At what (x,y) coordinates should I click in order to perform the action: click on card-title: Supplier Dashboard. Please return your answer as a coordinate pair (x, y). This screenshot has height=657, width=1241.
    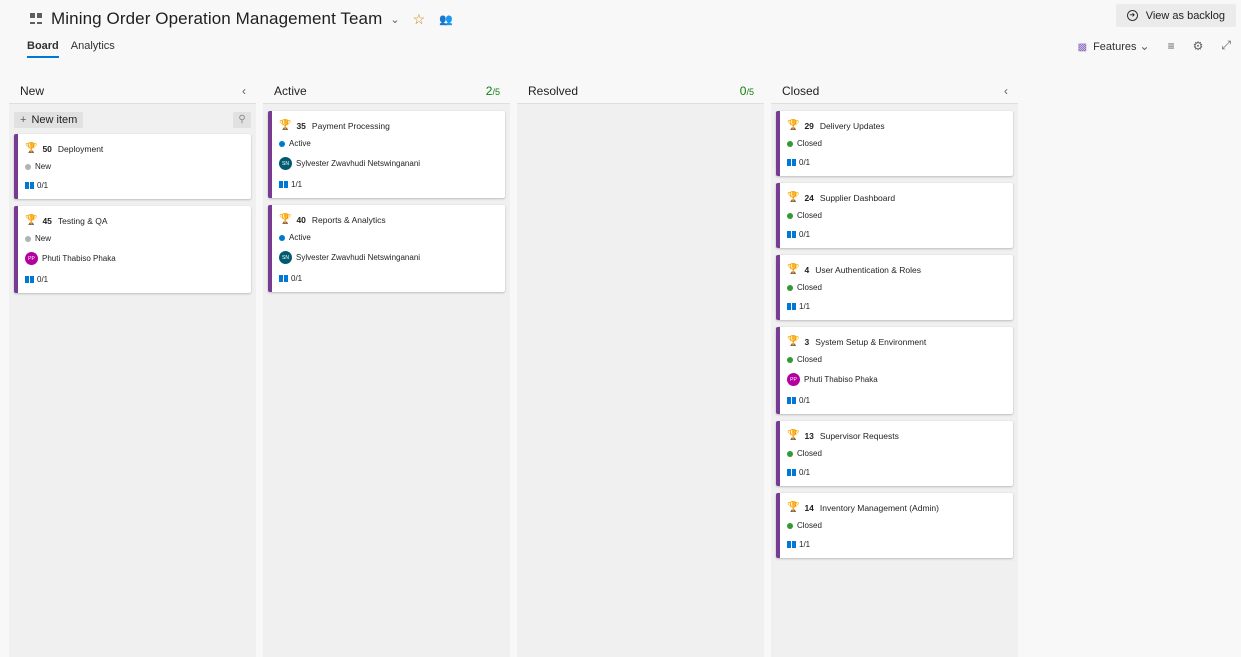
    Looking at the image, I should click on (857, 198).